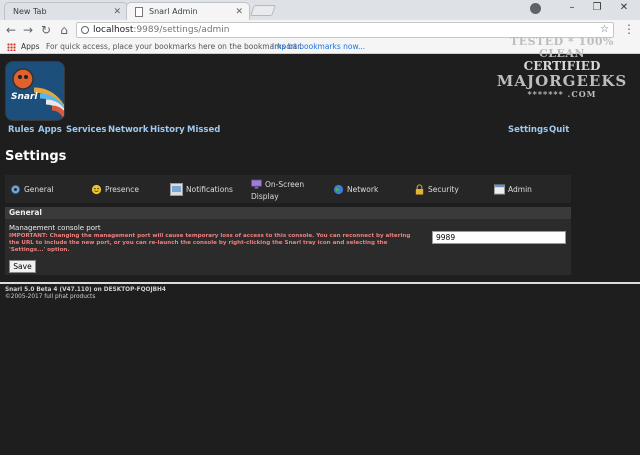 Image resolution: width=640 pixels, height=455 pixels. Describe the element at coordinates (256, 184) in the screenshot. I see `display-icon` at that location.